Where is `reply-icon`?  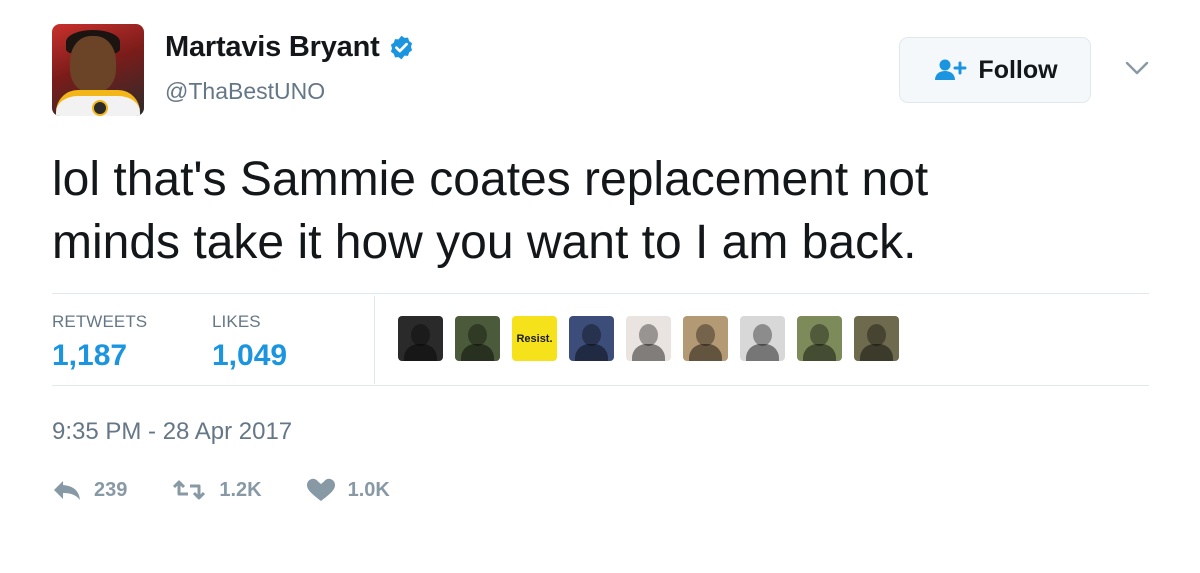 reply-icon is located at coordinates (67, 490).